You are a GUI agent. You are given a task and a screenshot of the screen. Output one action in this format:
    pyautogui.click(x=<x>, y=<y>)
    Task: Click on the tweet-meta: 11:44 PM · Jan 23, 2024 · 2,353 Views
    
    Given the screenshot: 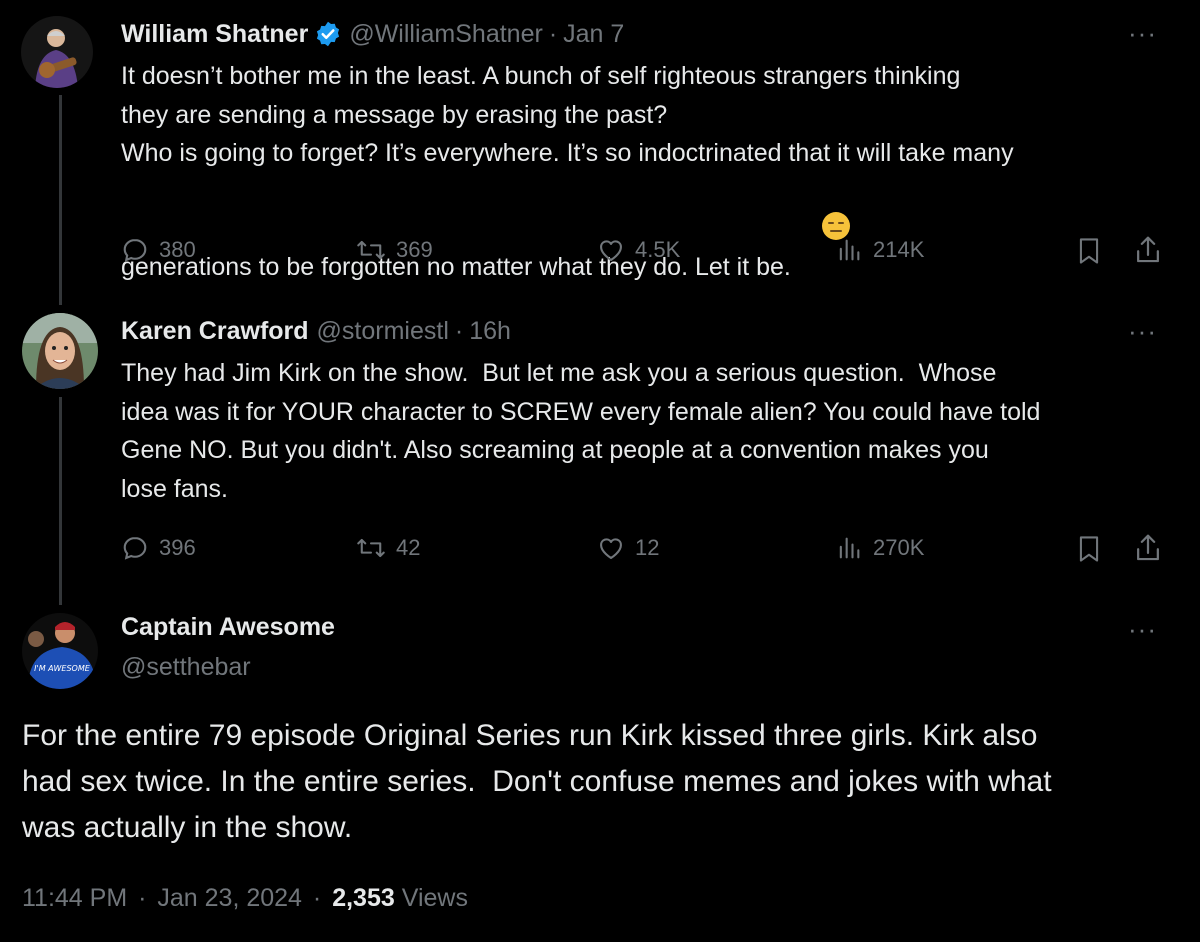 What is the action you would take?
    pyautogui.click(x=245, y=898)
    